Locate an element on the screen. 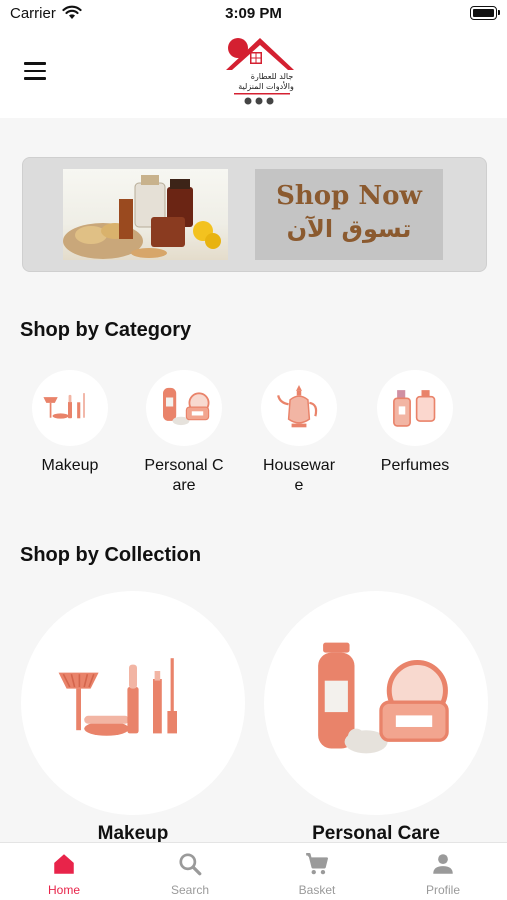 Image resolution: width=507 pixels, height=900 pixels. category-makeup: Makeup is located at coordinates (70, 423).